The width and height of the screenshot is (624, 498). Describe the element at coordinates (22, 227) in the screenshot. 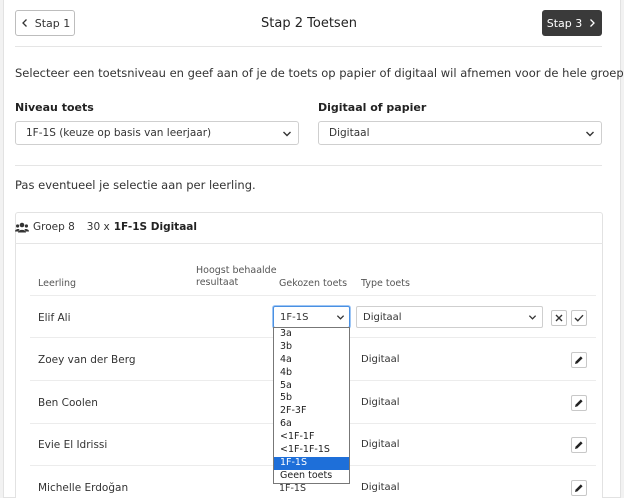

I see `users-icon` at that location.